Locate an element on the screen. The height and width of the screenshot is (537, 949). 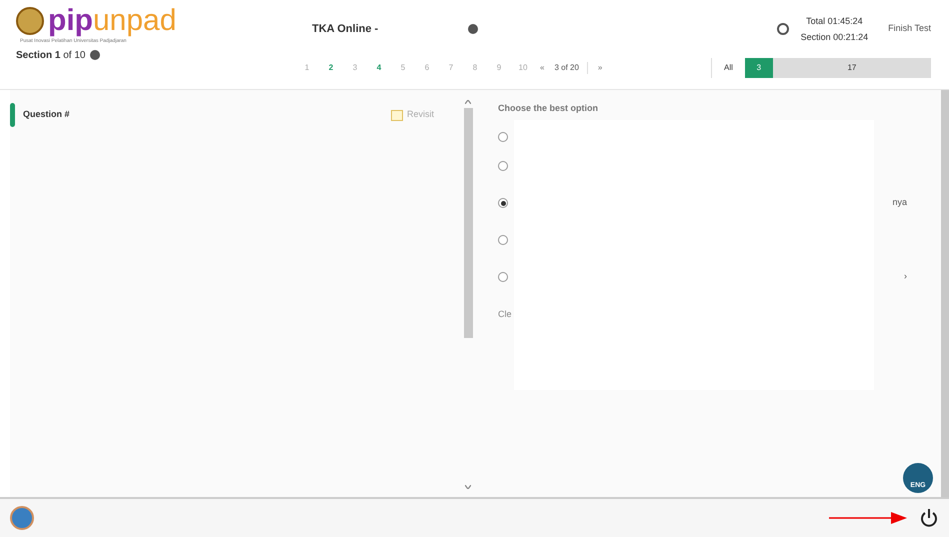
page-number: 10 is located at coordinates (523, 68).